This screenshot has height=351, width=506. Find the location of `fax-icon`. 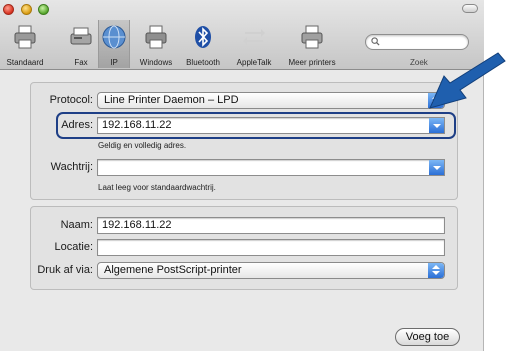

fax-icon is located at coordinates (81, 36).